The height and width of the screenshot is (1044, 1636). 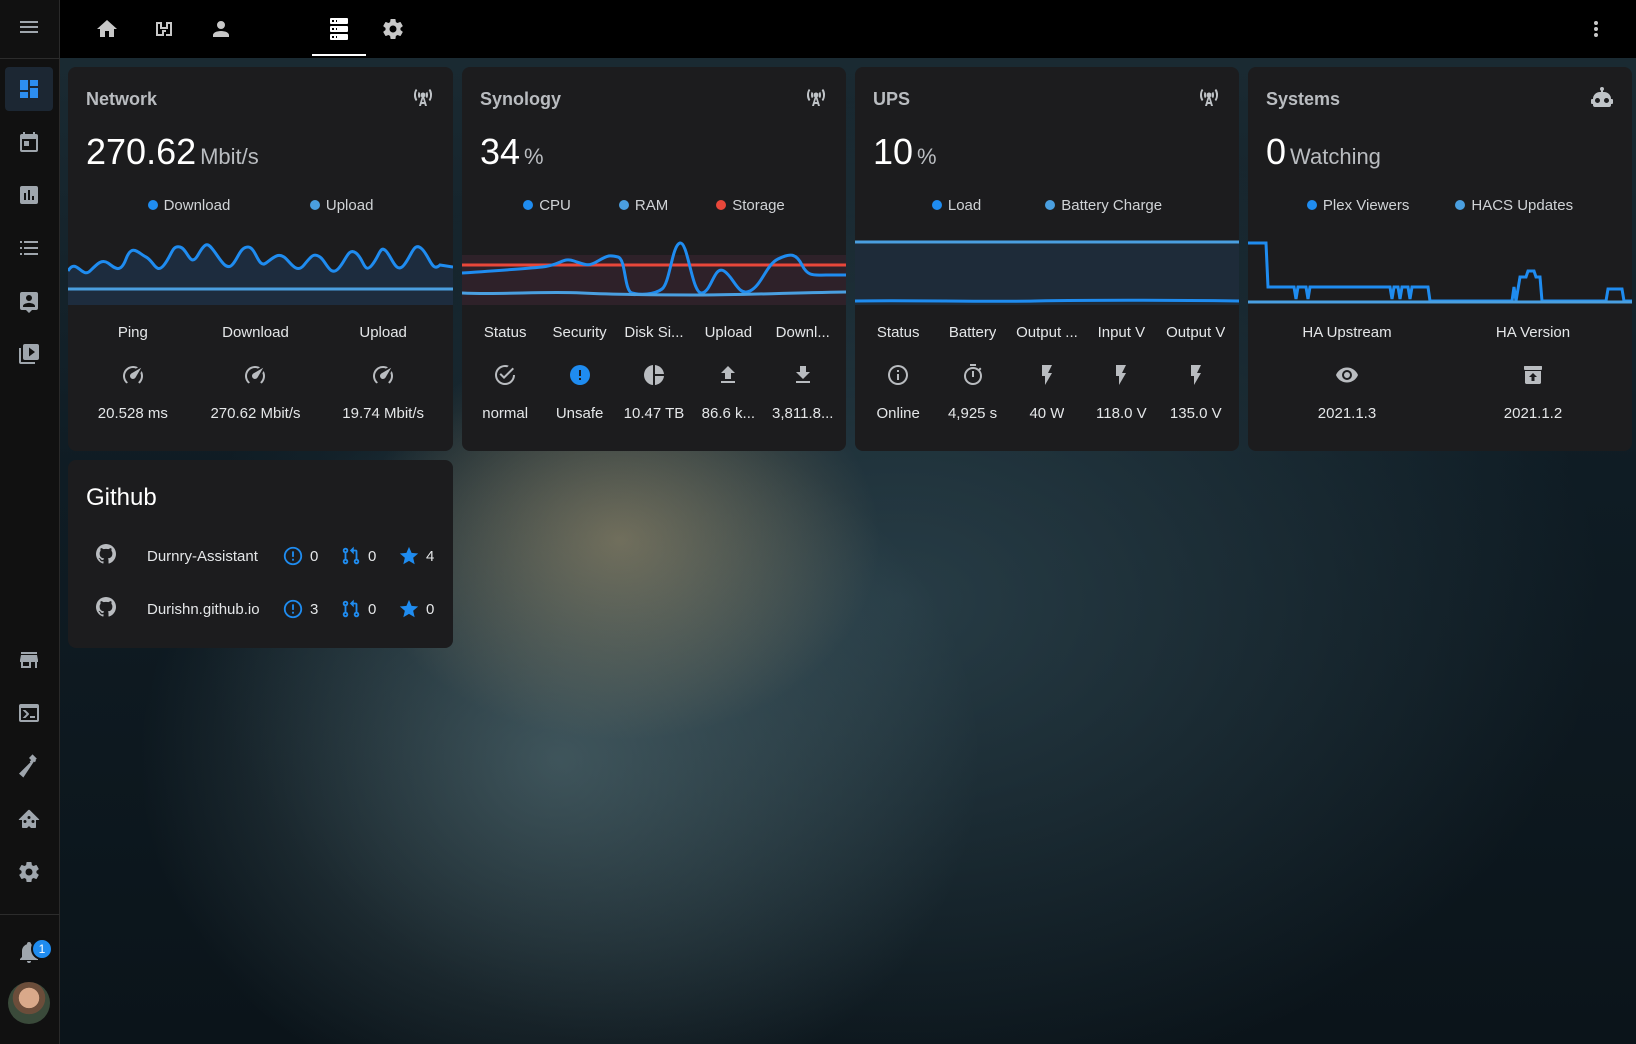 I want to click on download-icon, so click(x=803, y=375).